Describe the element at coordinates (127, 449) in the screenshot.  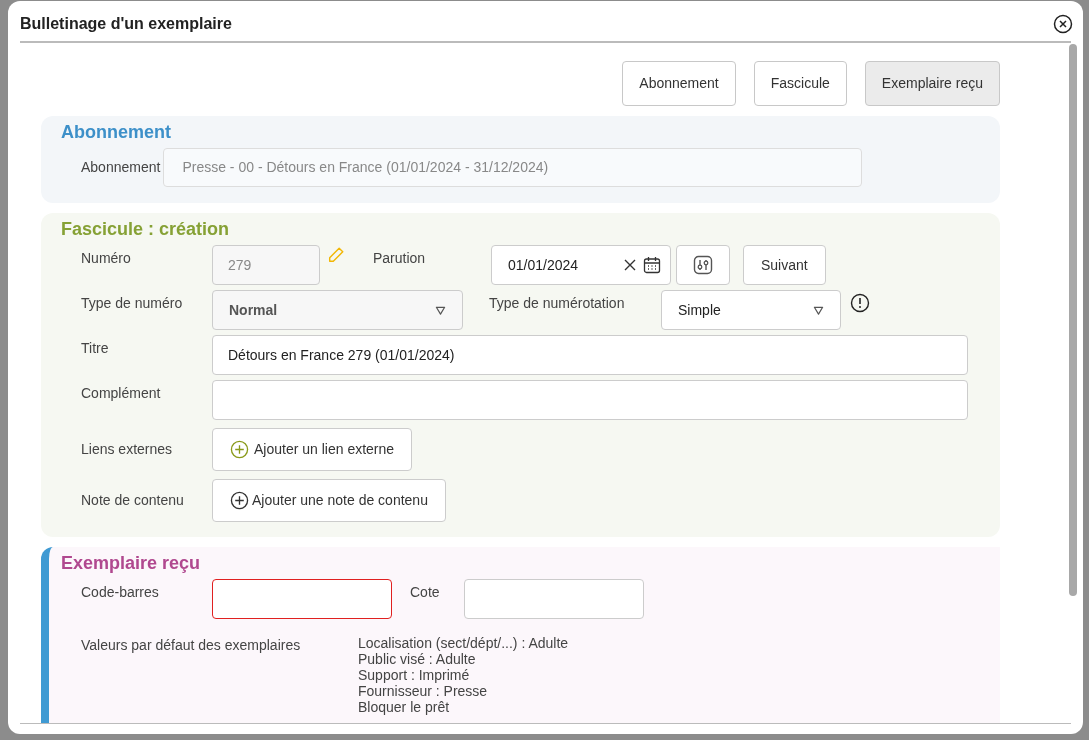
I see `field-label: Liens externes` at that location.